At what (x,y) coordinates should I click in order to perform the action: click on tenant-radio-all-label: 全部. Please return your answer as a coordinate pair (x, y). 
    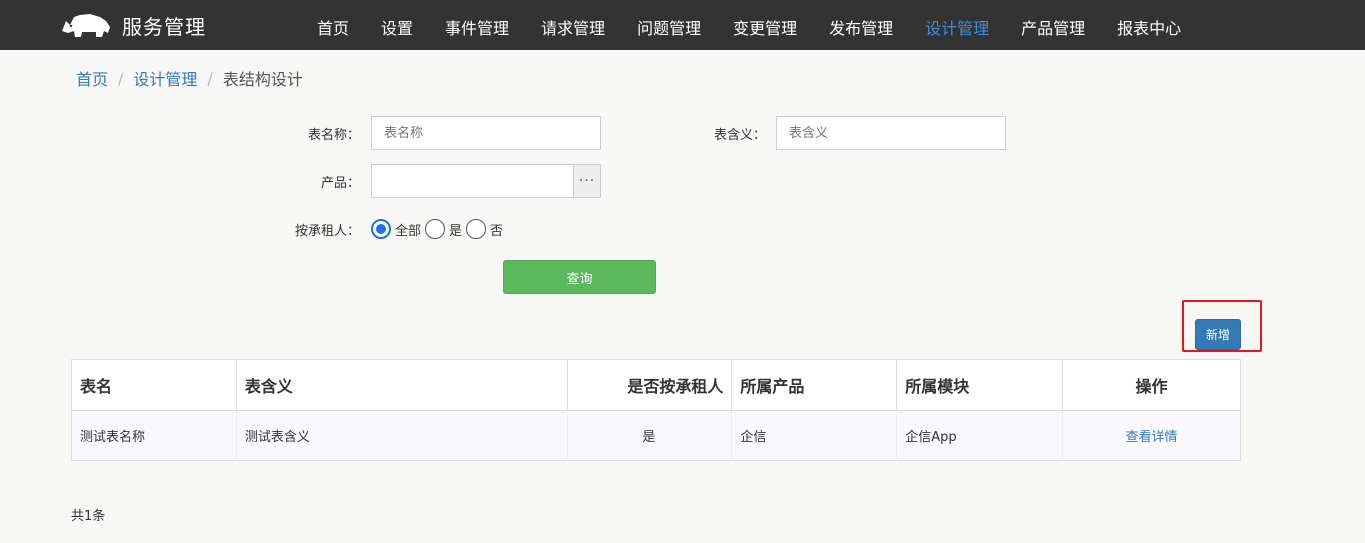
    Looking at the image, I should click on (408, 229).